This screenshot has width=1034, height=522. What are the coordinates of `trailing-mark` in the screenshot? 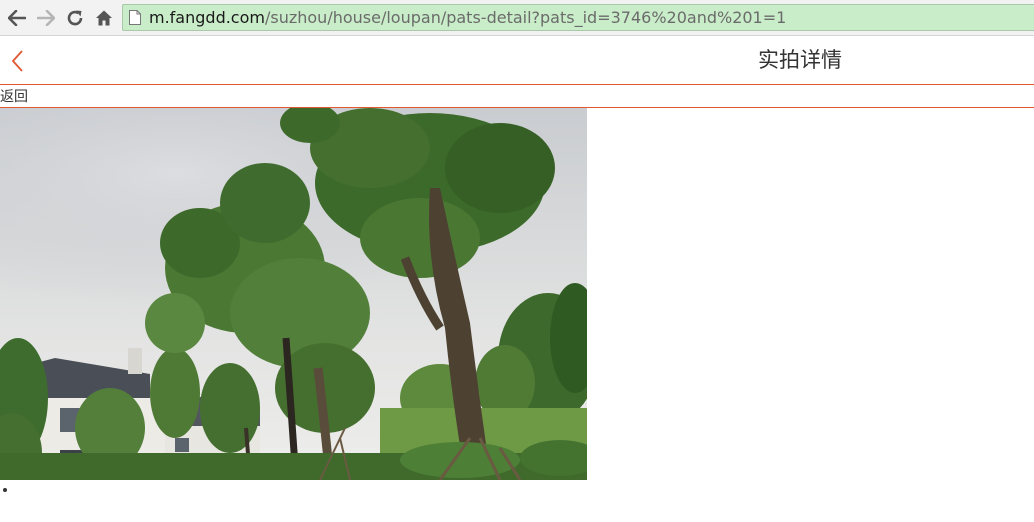 It's located at (5, 490).